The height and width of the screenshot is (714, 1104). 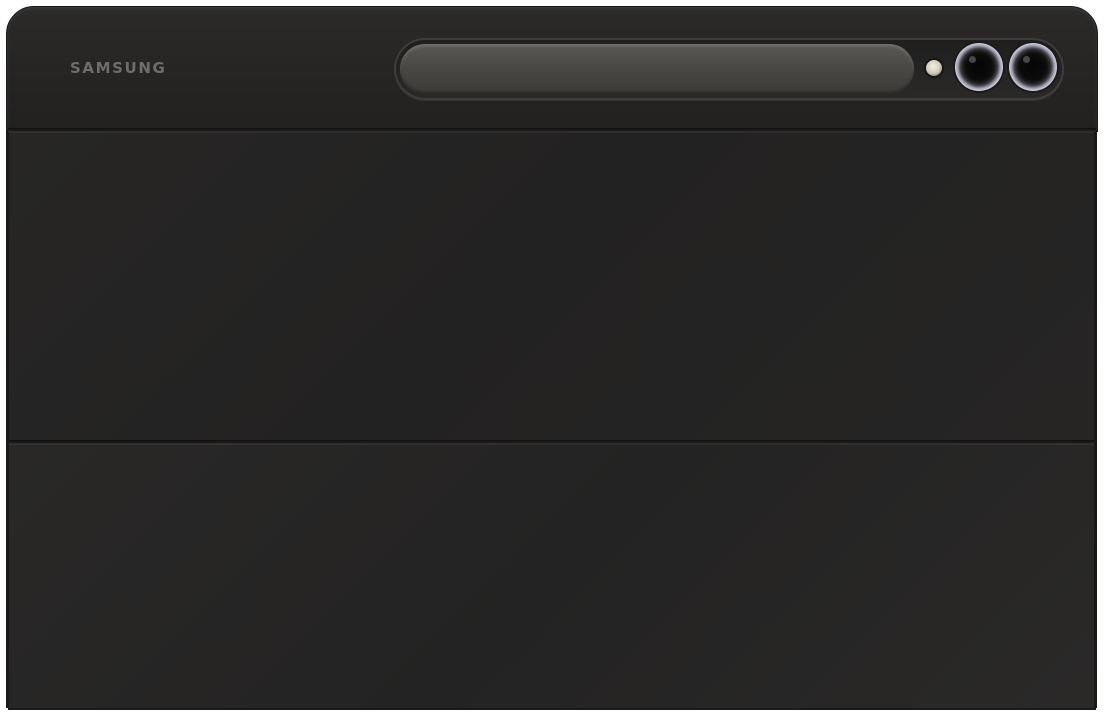 I want to click on brand-logo: SAMSUNG, so click(x=118, y=68).